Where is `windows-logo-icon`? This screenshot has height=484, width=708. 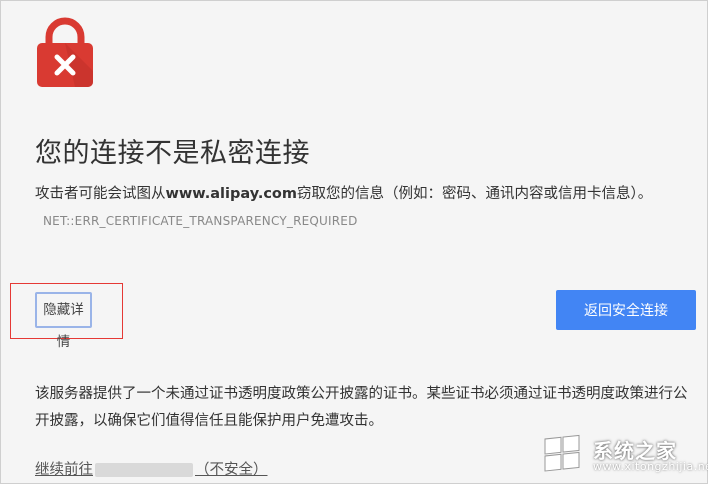
windows-logo-icon is located at coordinates (562, 453).